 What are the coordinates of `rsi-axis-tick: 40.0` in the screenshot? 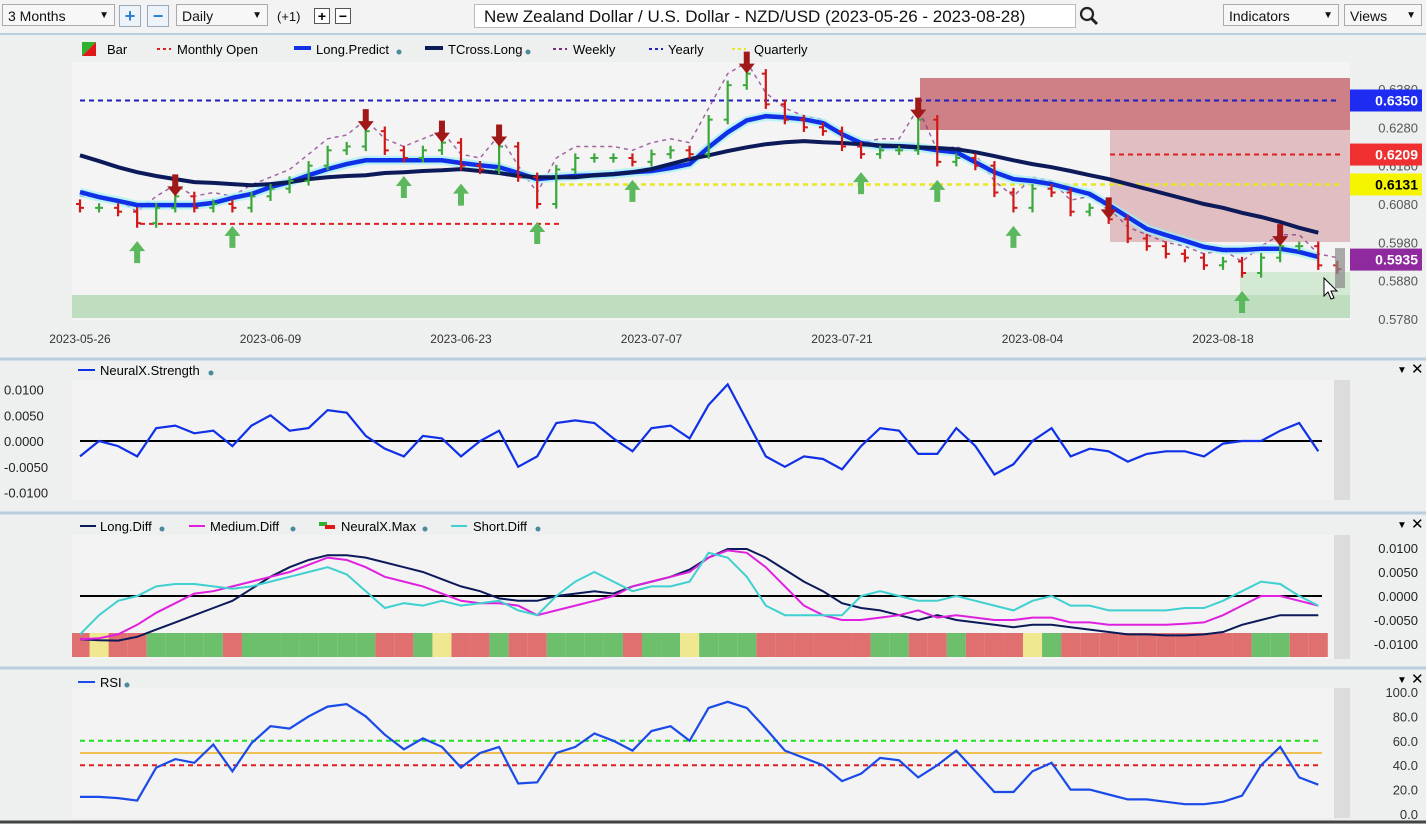 It's located at (1405, 765).